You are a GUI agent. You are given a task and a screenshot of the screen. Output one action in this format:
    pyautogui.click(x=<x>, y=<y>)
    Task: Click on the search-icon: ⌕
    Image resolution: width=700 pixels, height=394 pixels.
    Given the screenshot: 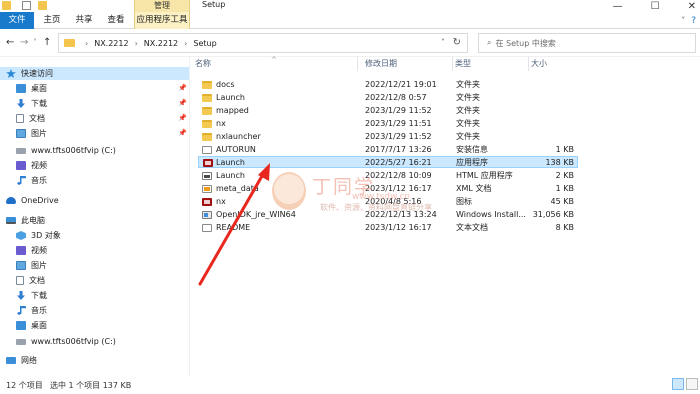 What is the action you would take?
    pyautogui.click(x=489, y=42)
    